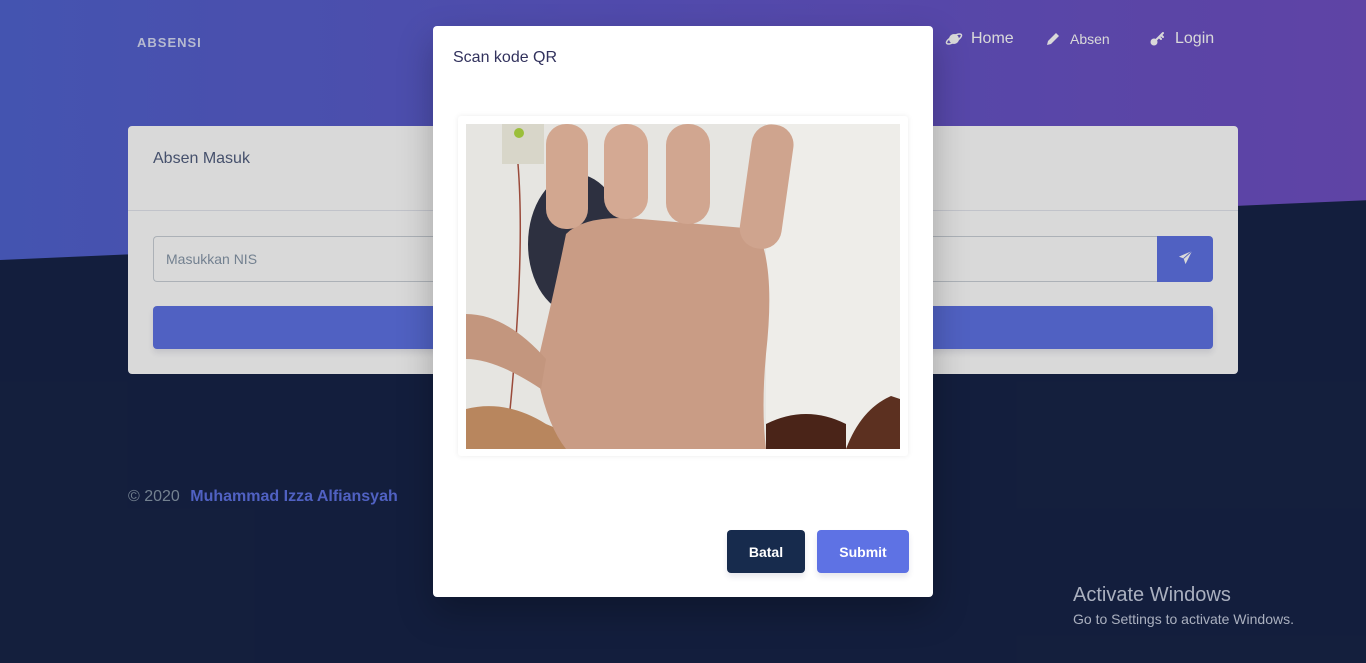 Image resolution: width=1366 pixels, height=663 pixels. I want to click on watermark-title: Activate Windows, so click(1152, 595).